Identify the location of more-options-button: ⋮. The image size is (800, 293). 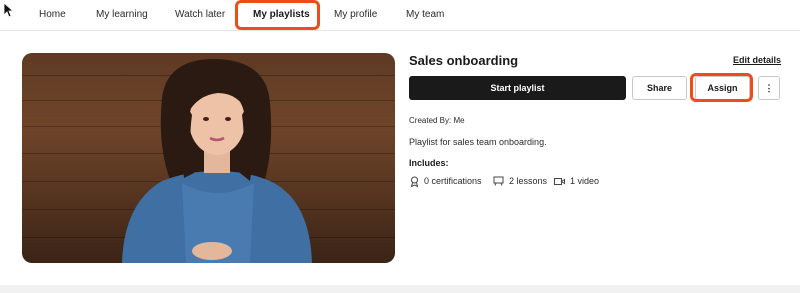
(769, 88).